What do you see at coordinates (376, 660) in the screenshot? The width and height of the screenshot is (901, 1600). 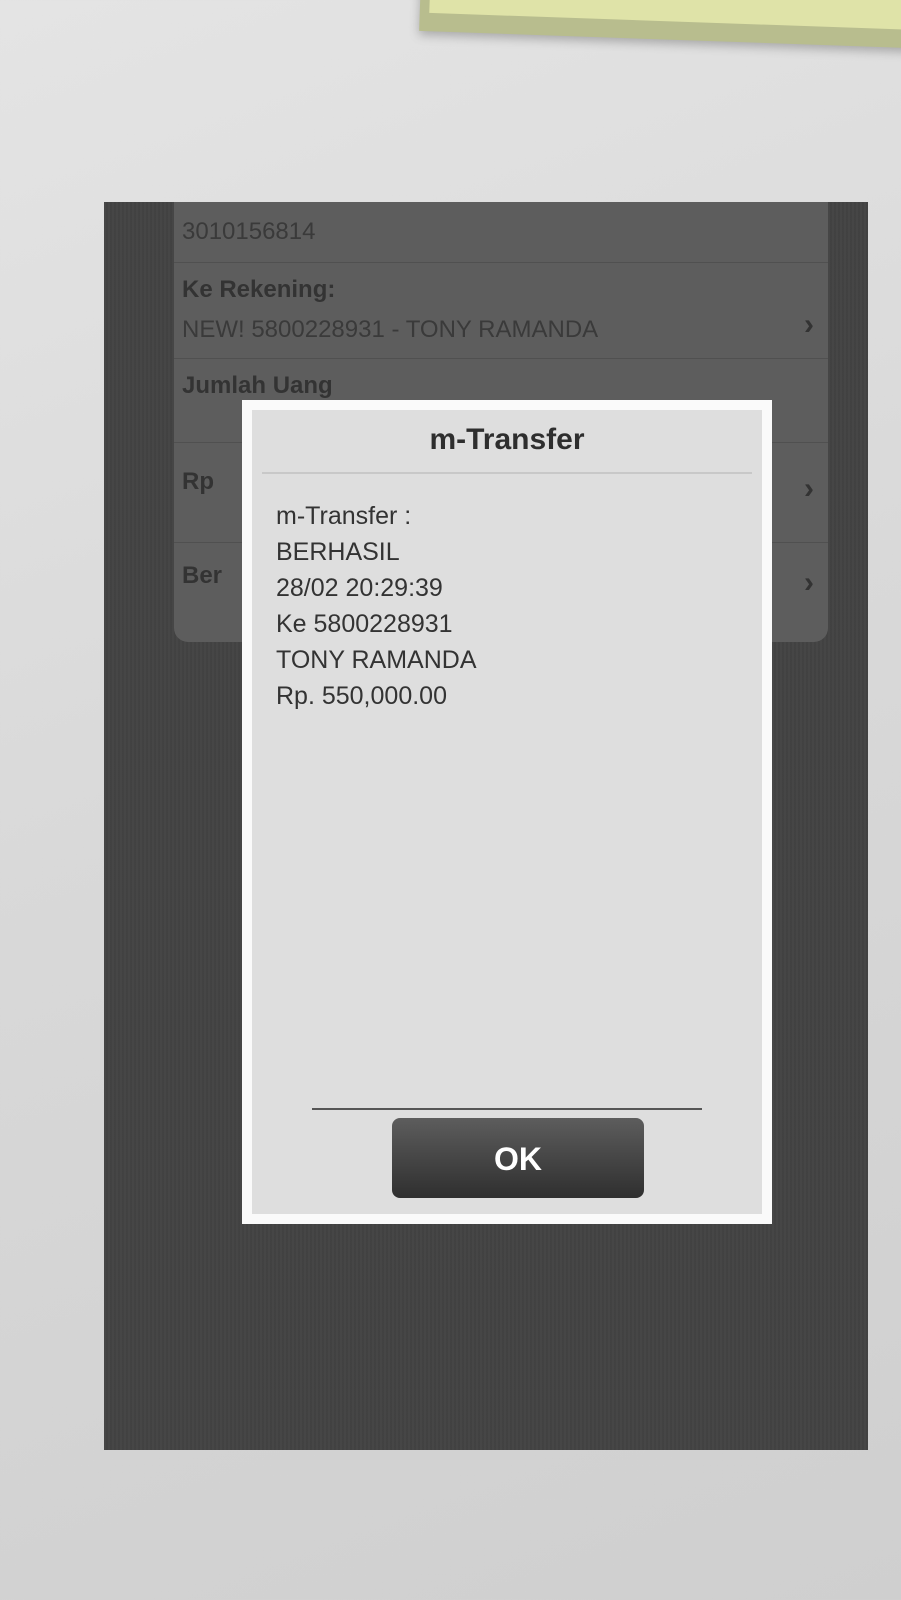 I see `message-recipient-name: TONY RAMANDA` at bounding box center [376, 660].